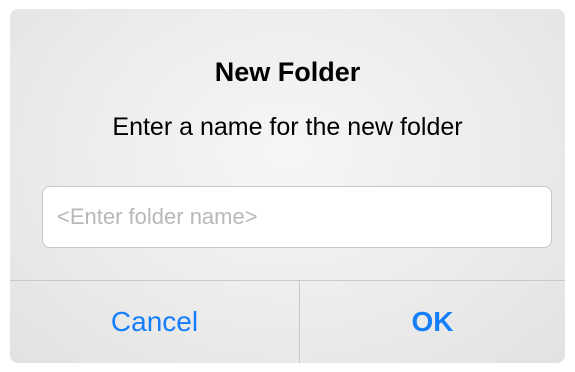 Image resolution: width=575 pixels, height=372 pixels. I want to click on ok-button: OK, so click(432, 322).